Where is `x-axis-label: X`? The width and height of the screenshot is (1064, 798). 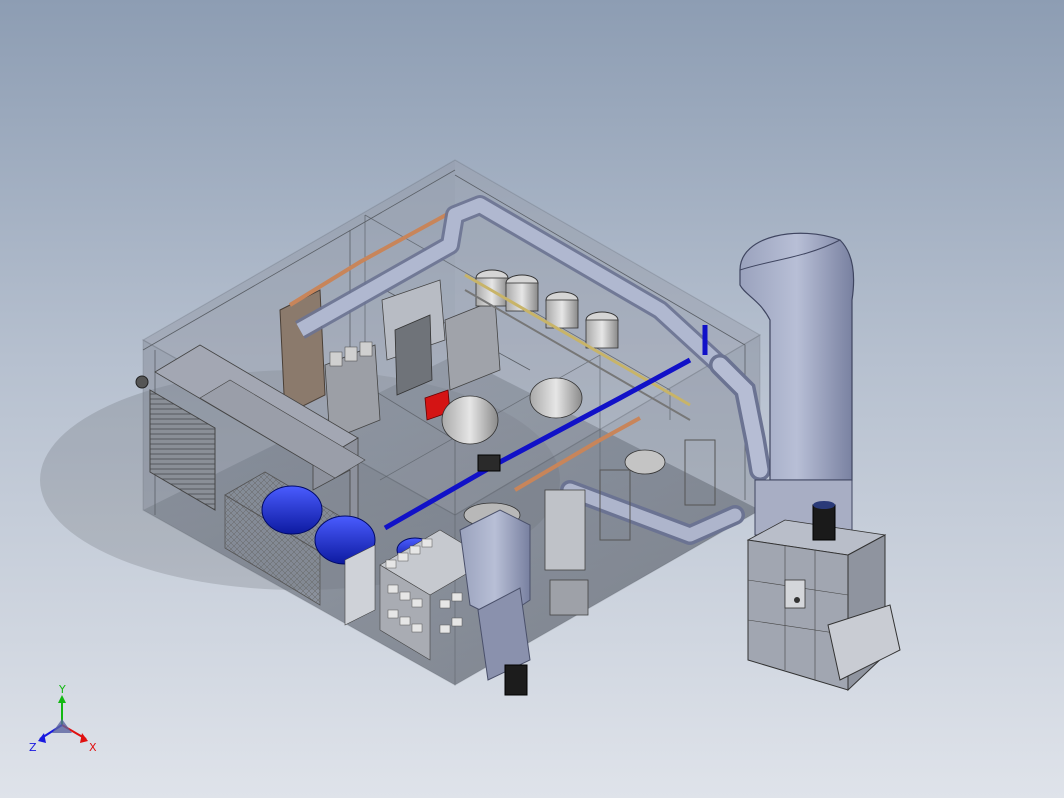 x-axis-label: X is located at coordinates (93, 747).